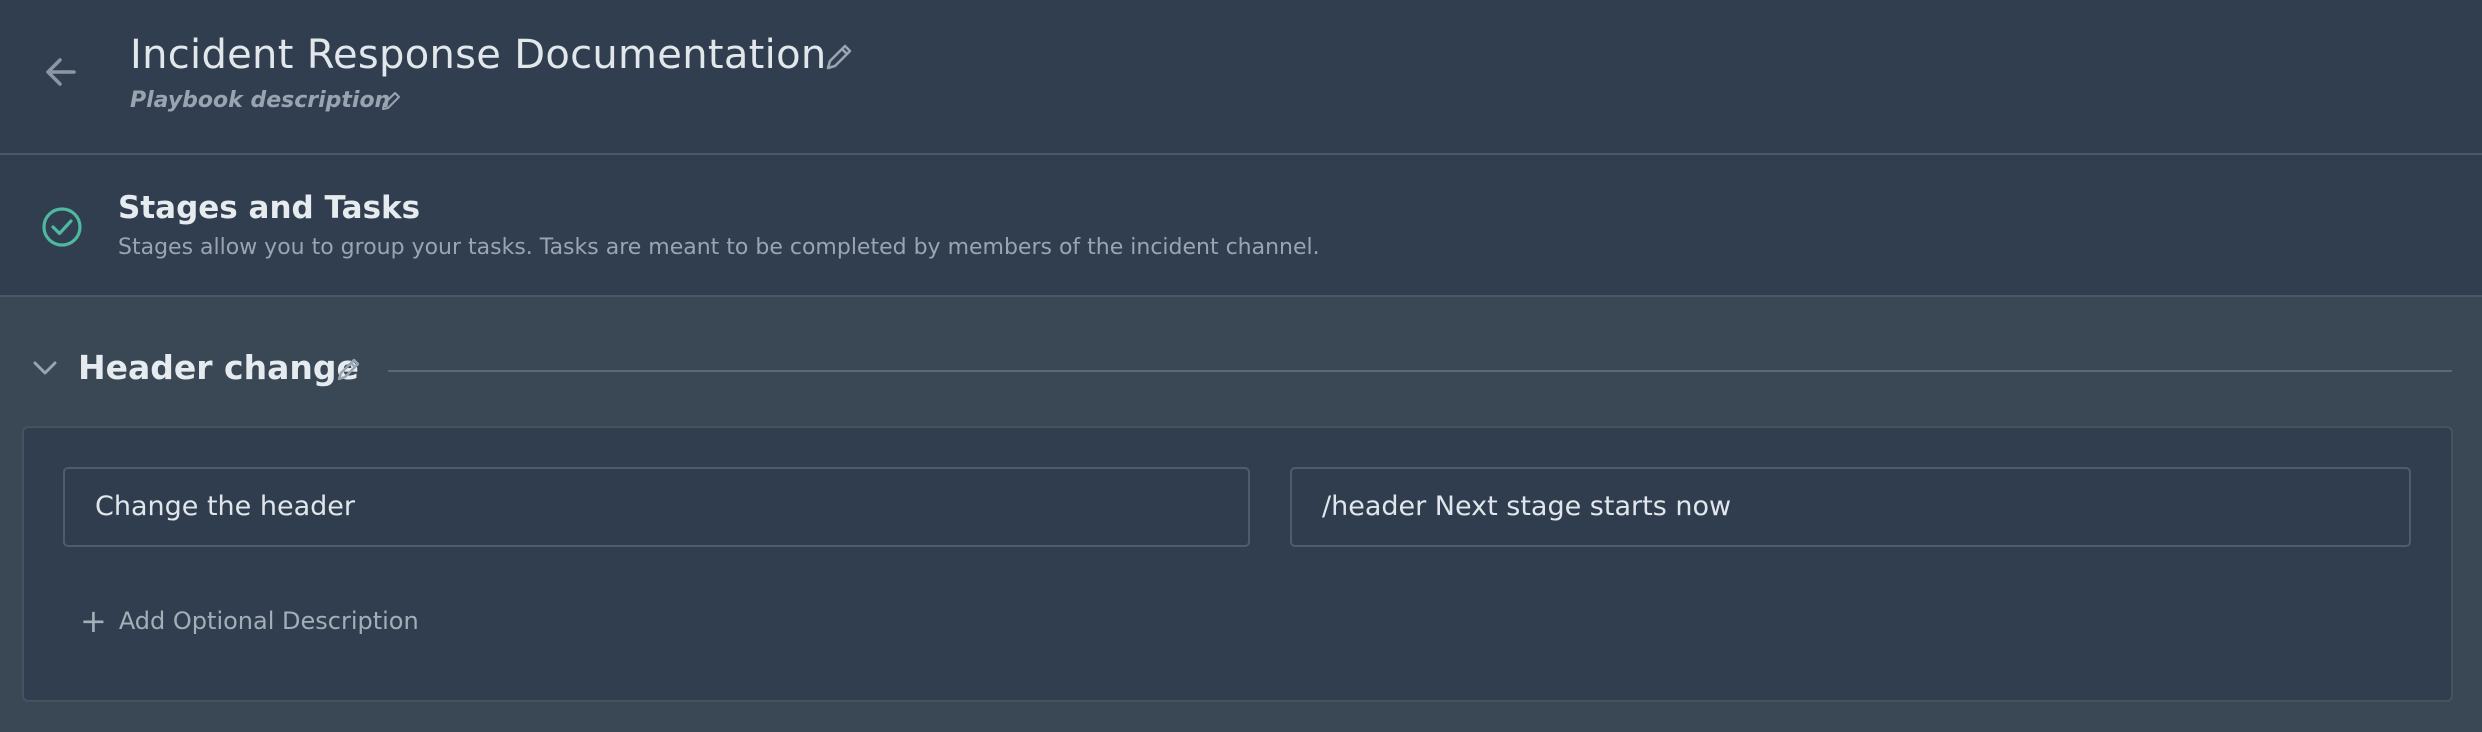 The height and width of the screenshot is (732, 2482). I want to click on back-arrow-icon, so click(60, 72).